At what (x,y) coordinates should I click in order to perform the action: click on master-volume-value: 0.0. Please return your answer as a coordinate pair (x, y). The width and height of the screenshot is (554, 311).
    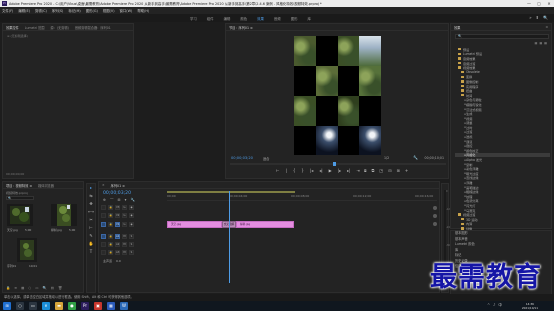
    Looking at the image, I should click on (118, 261).